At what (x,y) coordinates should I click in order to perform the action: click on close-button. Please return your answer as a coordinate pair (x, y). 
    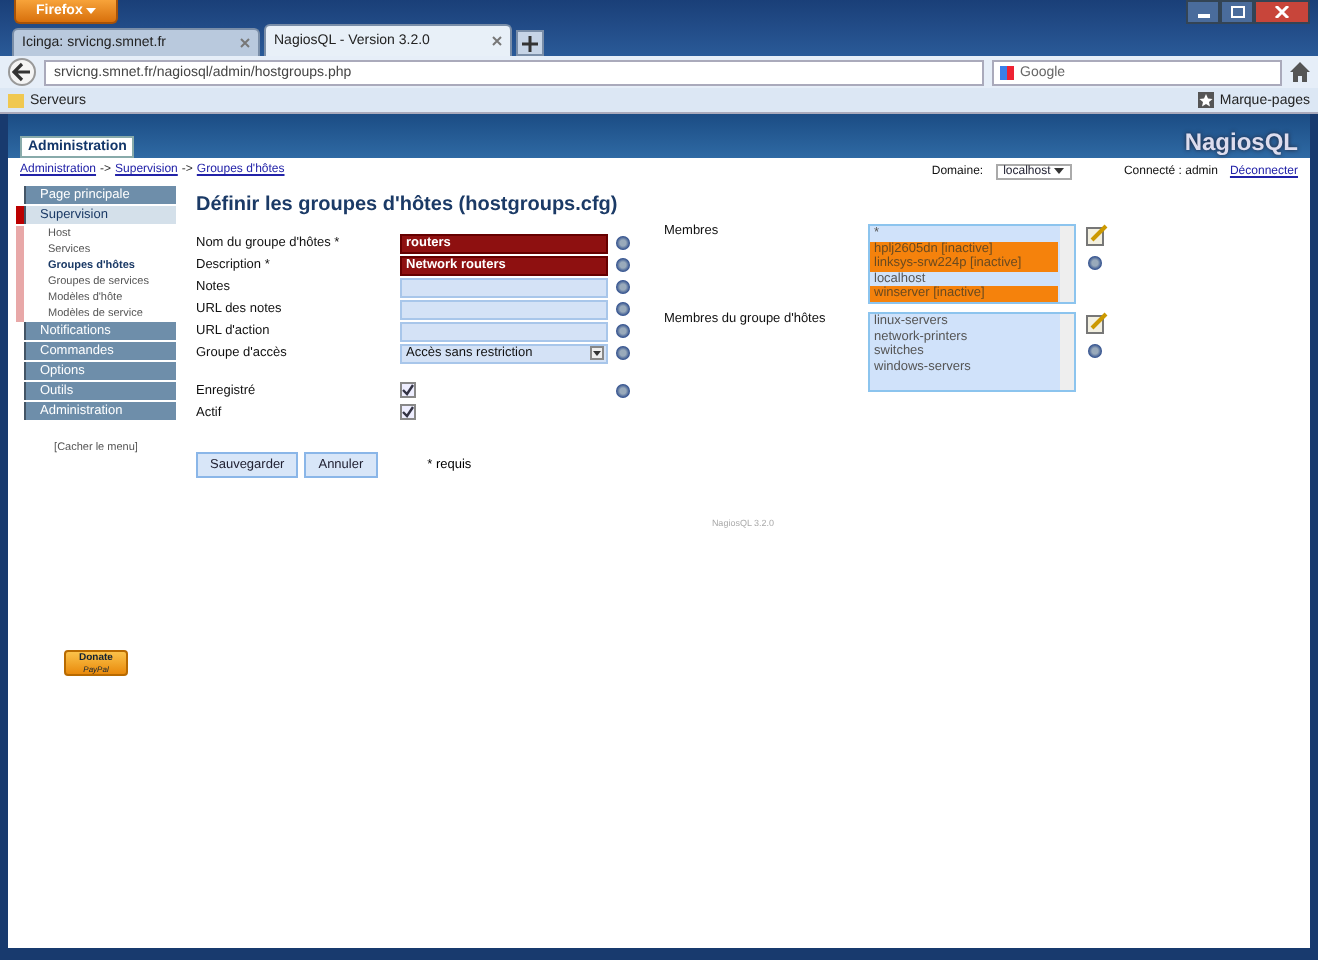
    Looking at the image, I should click on (1282, 12).